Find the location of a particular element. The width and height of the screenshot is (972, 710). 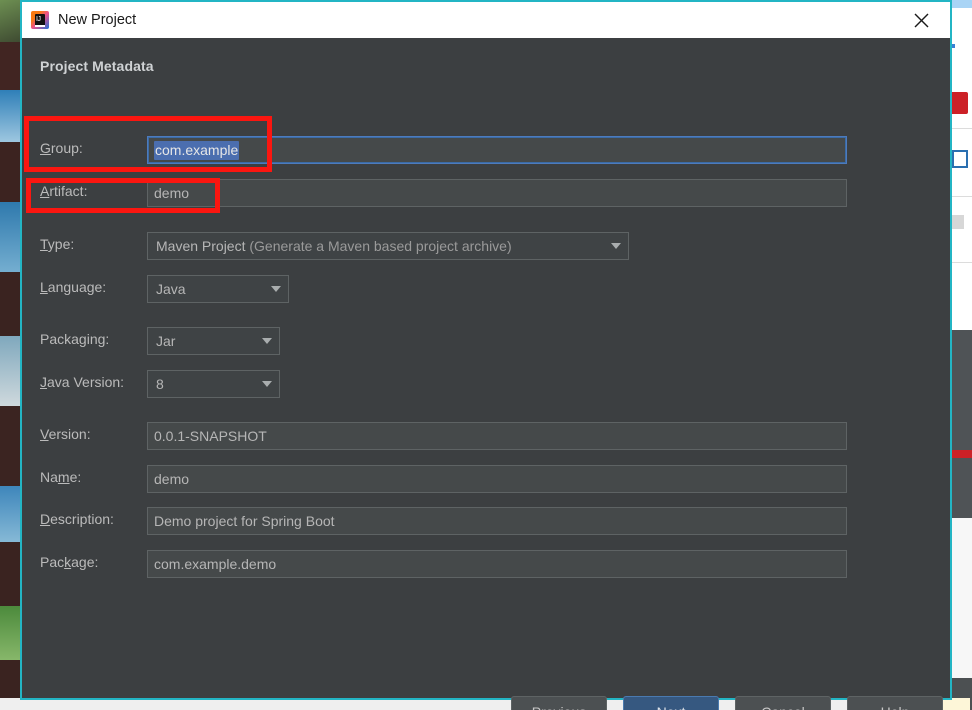

description-input-value: Demo project for Spring Boot is located at coordinates (244, 521).